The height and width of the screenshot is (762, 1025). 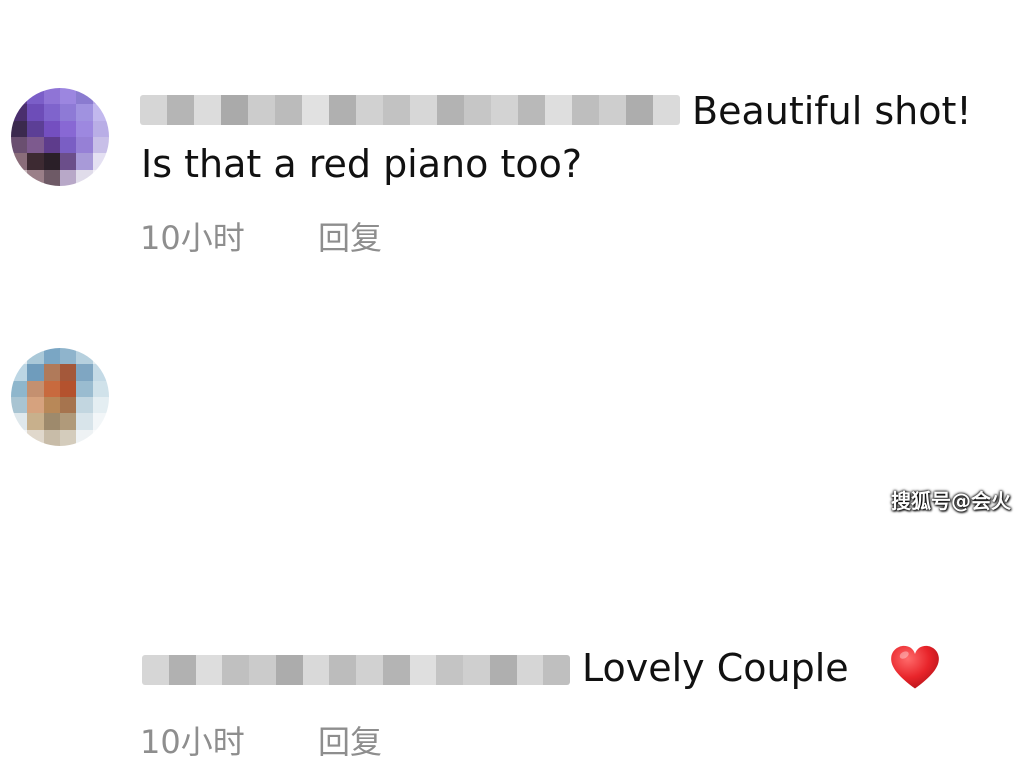 I want to click on watermark: 搜狐号@会火, so click(x=951, y=501).